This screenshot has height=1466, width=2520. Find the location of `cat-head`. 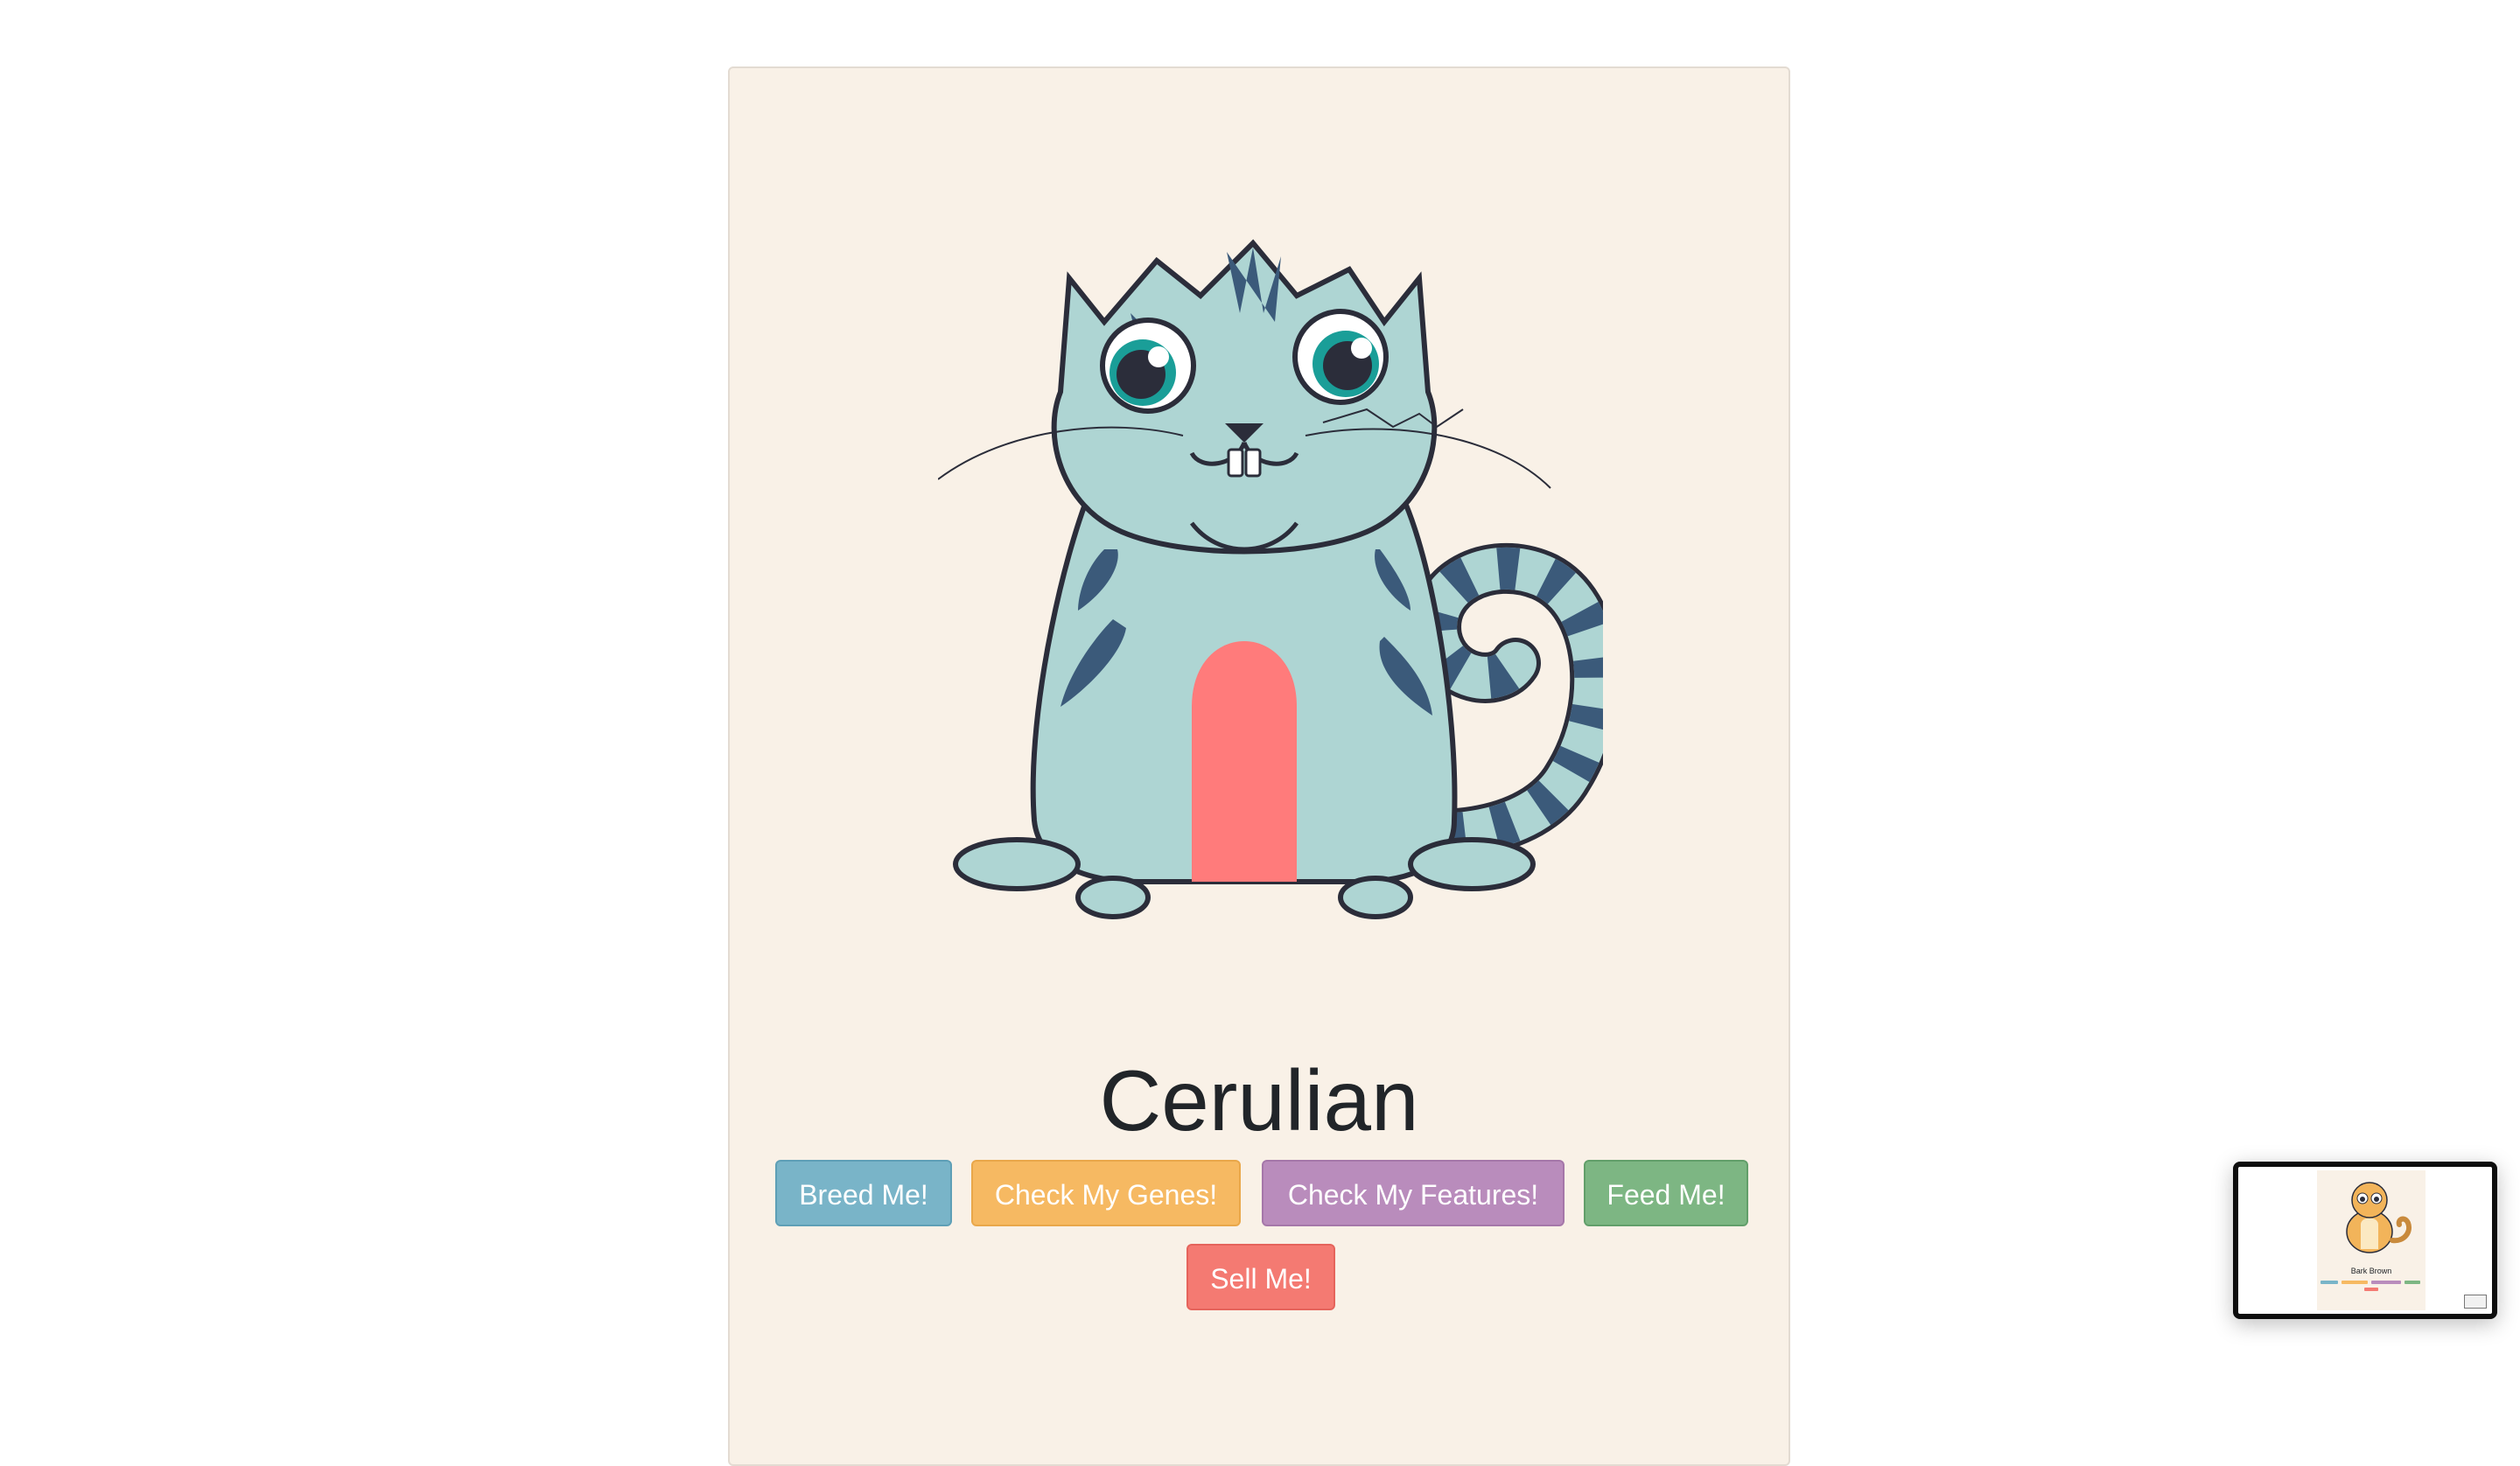

cat-head is located at coordinates (1244, 397).